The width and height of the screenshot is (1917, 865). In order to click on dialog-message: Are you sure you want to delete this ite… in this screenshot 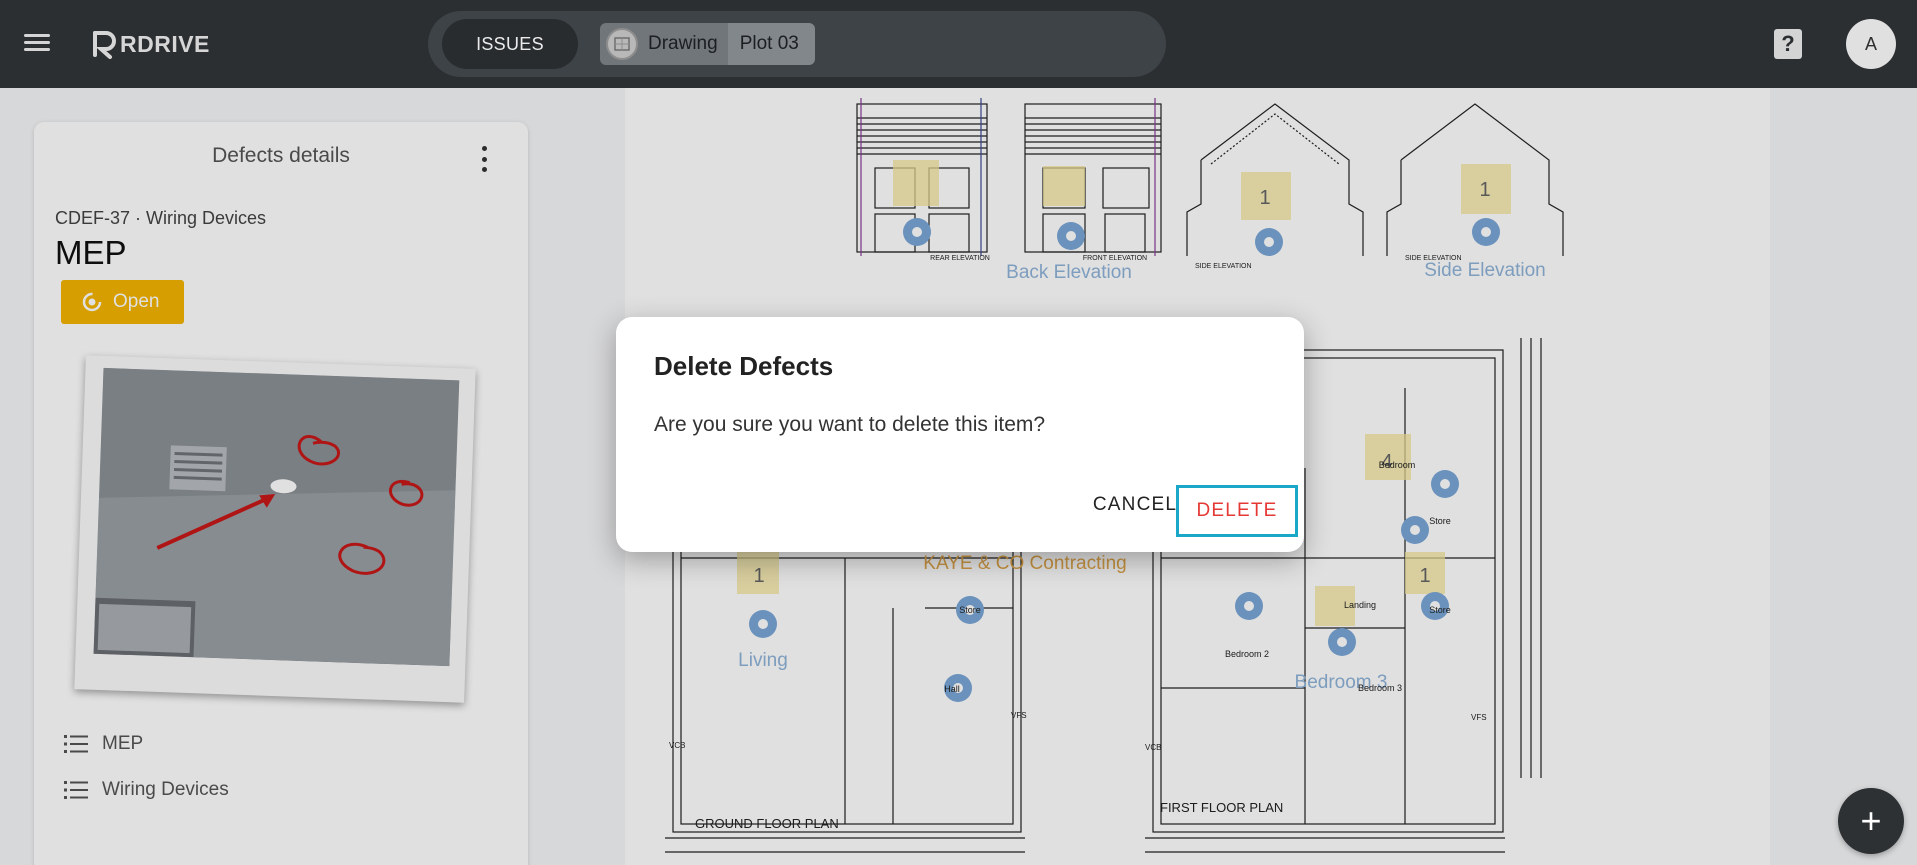, I will do `click(850, 424)`.